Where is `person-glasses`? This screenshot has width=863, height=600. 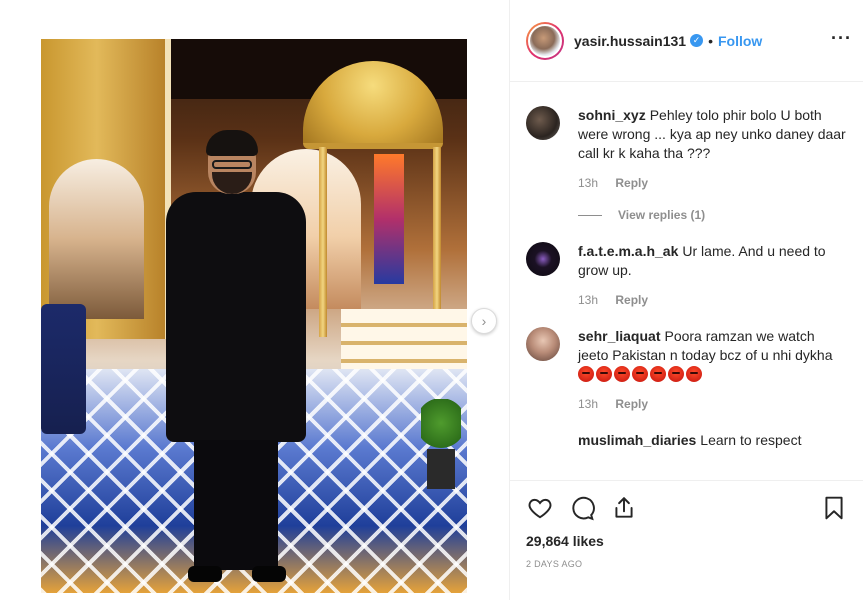 person-glasses is located at coordinates (232, 164).